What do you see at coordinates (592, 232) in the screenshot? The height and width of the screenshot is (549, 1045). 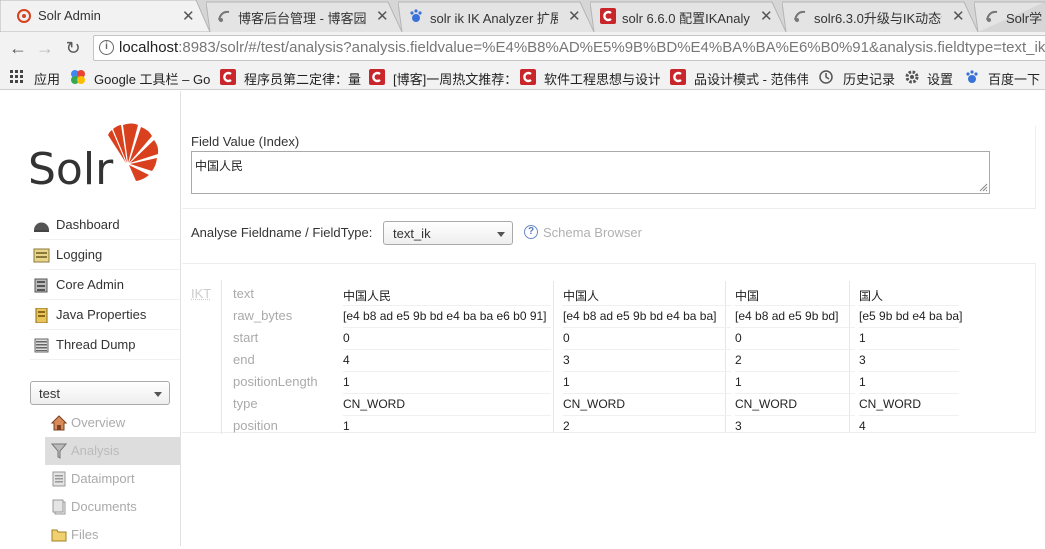 I see `schema-browser-link: Schema Browser` at bounding box center [592, 232].